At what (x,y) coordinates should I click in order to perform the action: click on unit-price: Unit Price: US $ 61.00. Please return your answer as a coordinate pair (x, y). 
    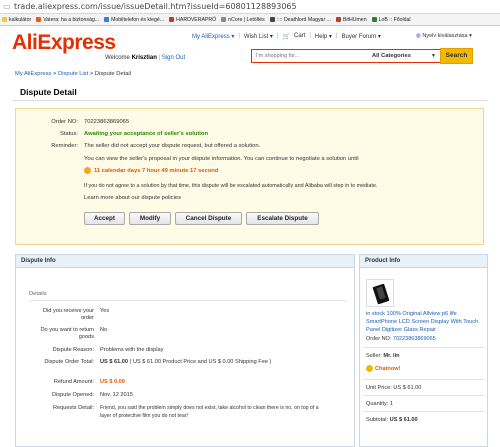
    Looking at the image, I should click on (394, 388).